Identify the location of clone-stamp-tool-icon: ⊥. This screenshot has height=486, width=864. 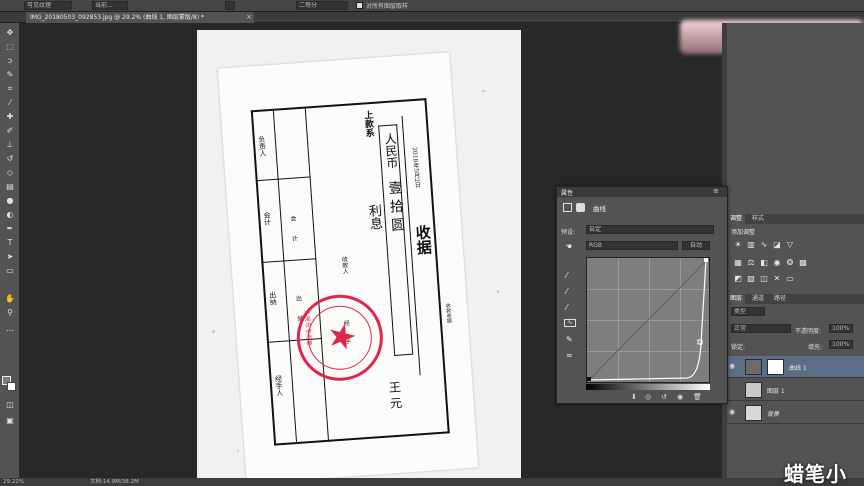
(10, 145).